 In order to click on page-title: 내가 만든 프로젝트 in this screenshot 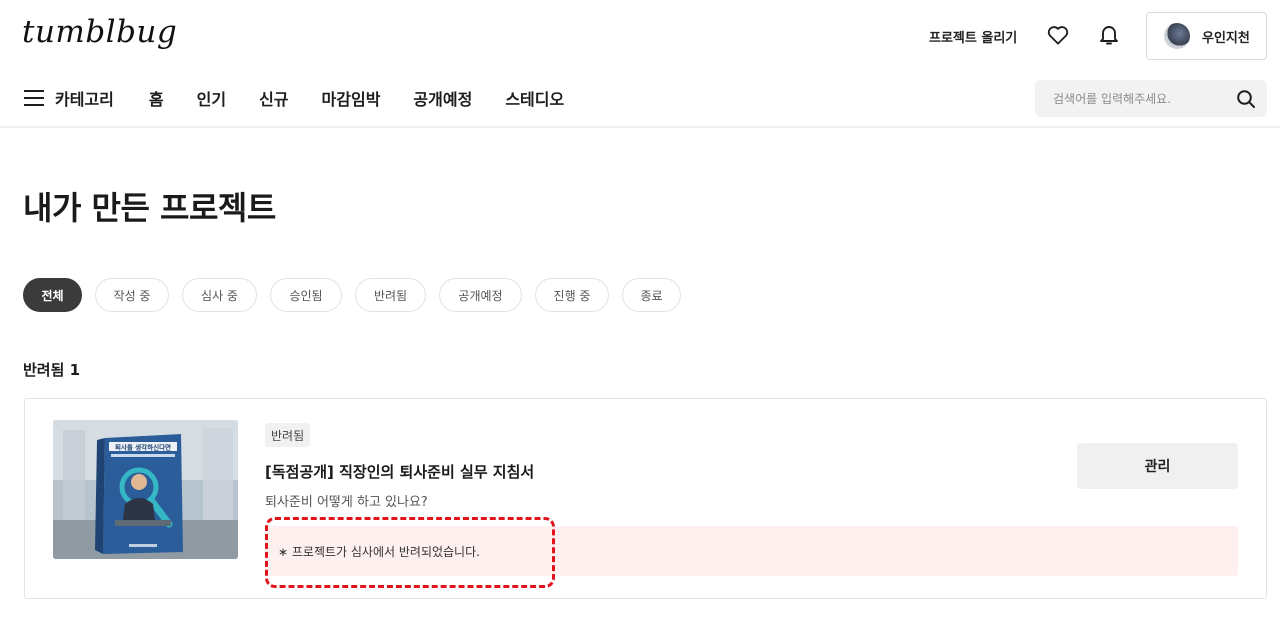, I will do `click(149, 208)`.